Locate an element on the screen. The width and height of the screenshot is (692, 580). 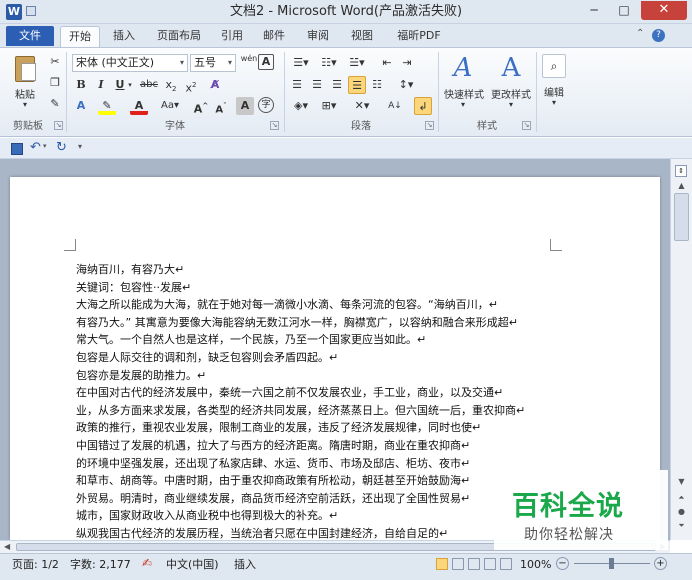
align-left-icon: ☰ is located at coordinates (297, 85).